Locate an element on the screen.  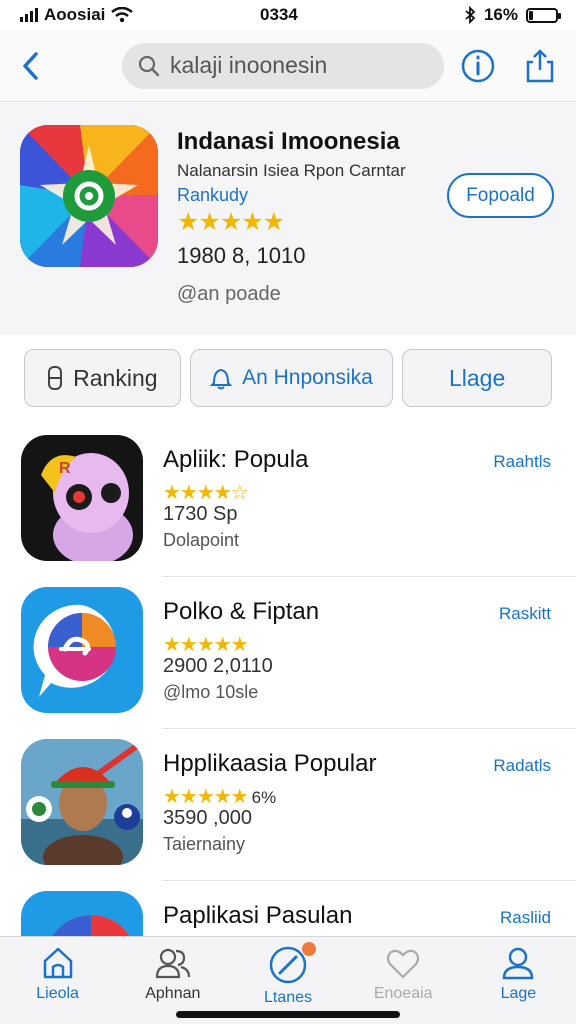
app-action-link: Radatls is located at coordinates (522, 766).